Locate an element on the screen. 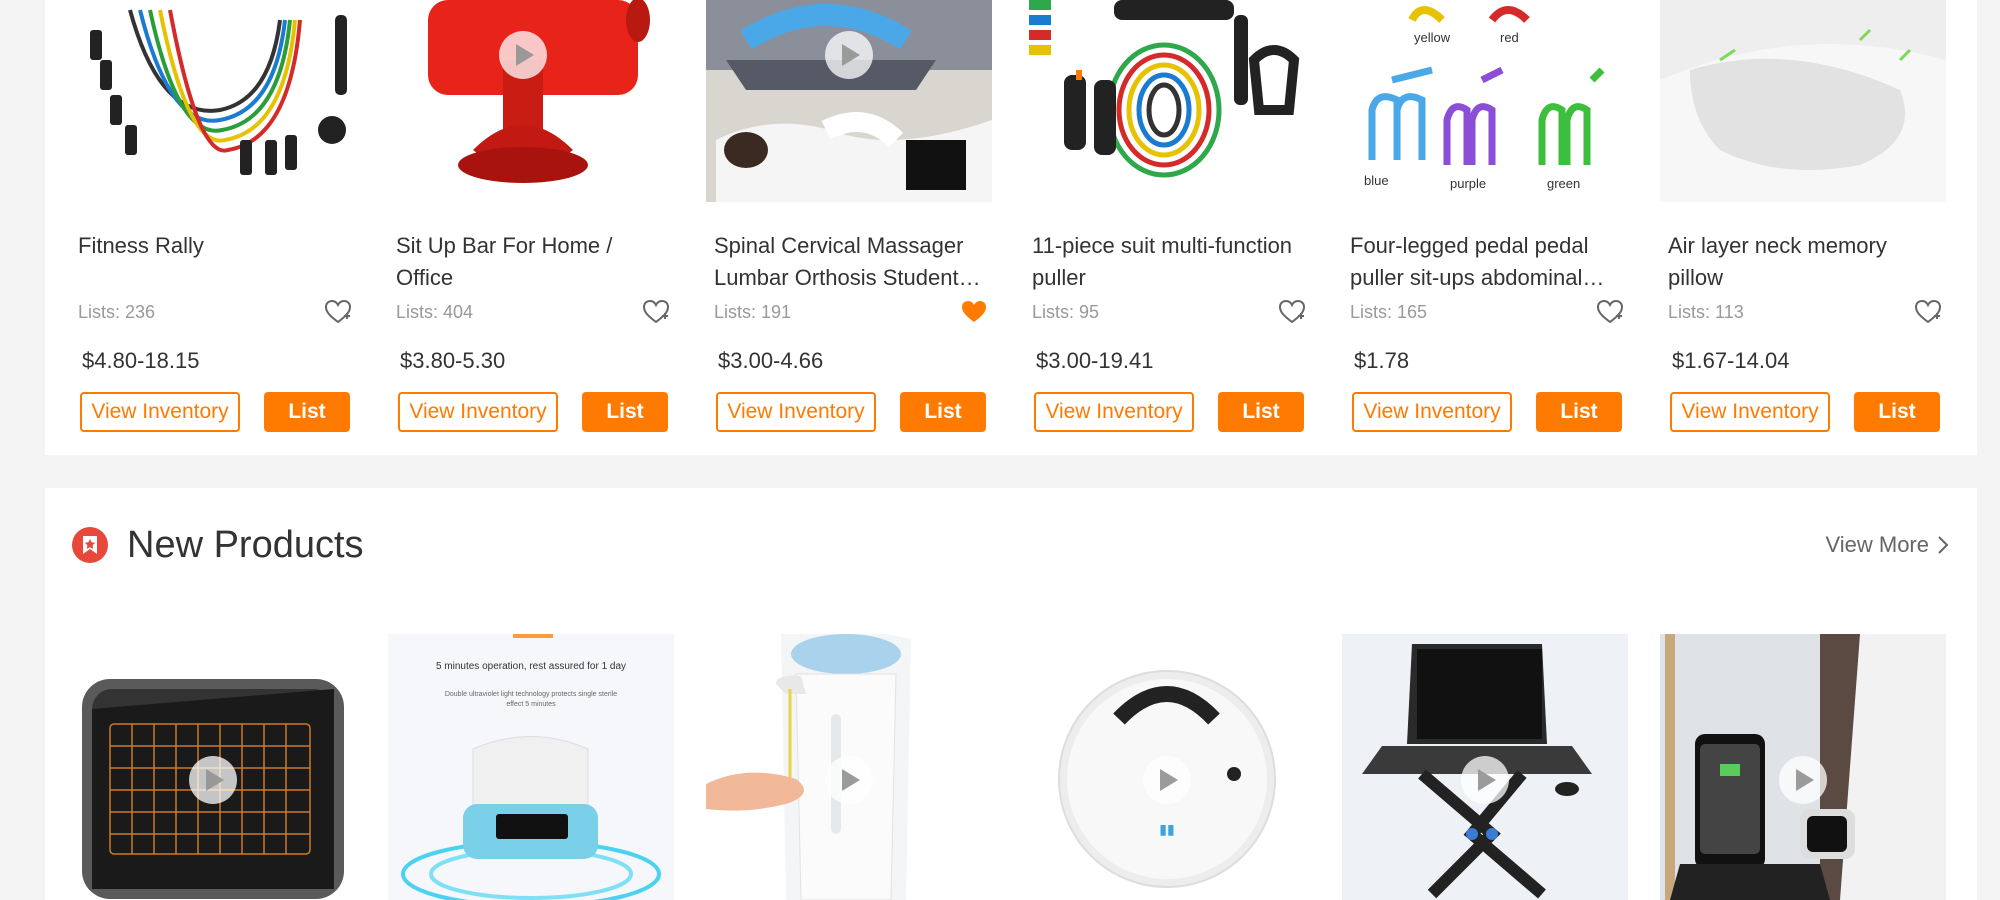  color-label-blue: blue is located at coordinates (1376, 180).